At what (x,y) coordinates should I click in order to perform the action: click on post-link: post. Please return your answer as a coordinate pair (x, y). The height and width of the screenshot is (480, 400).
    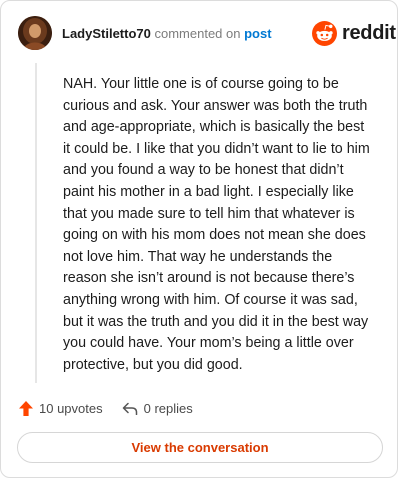
    Looking at the image, I should click on (257, 33).